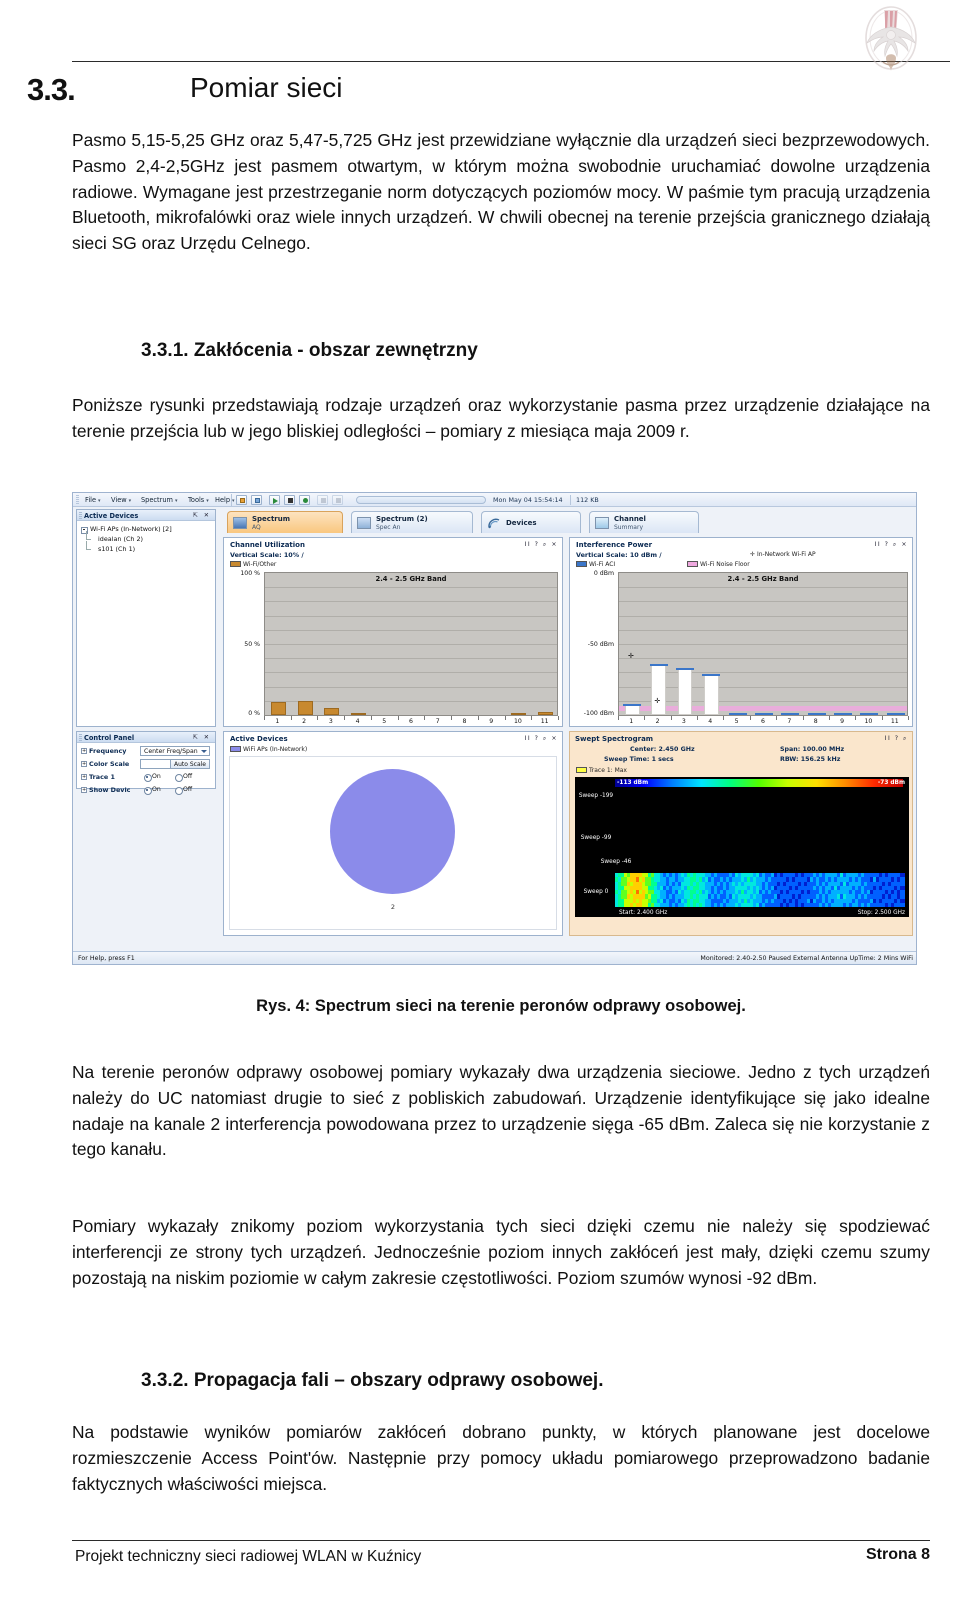  Describe the element at coordinates (812, 749) in the screenshot. I see `spectrogram-span: Span: 100.00 MHz` at that location.